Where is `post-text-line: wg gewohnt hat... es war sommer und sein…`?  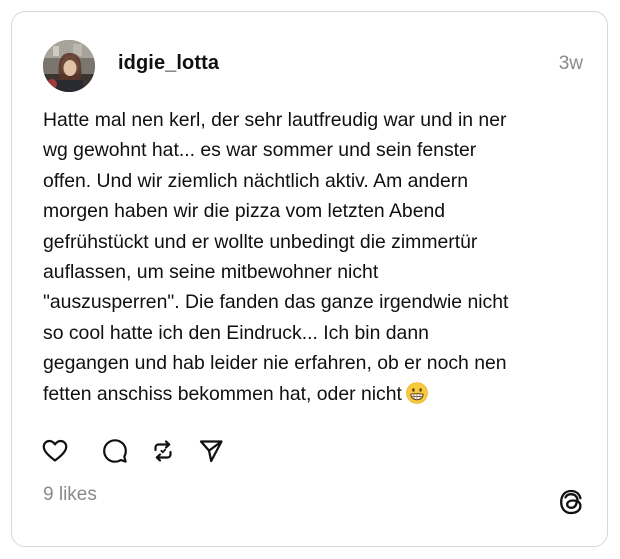 post-text-line: wg gewohnt hat... es war sommer und sein… is located at coordinates (260, 150).